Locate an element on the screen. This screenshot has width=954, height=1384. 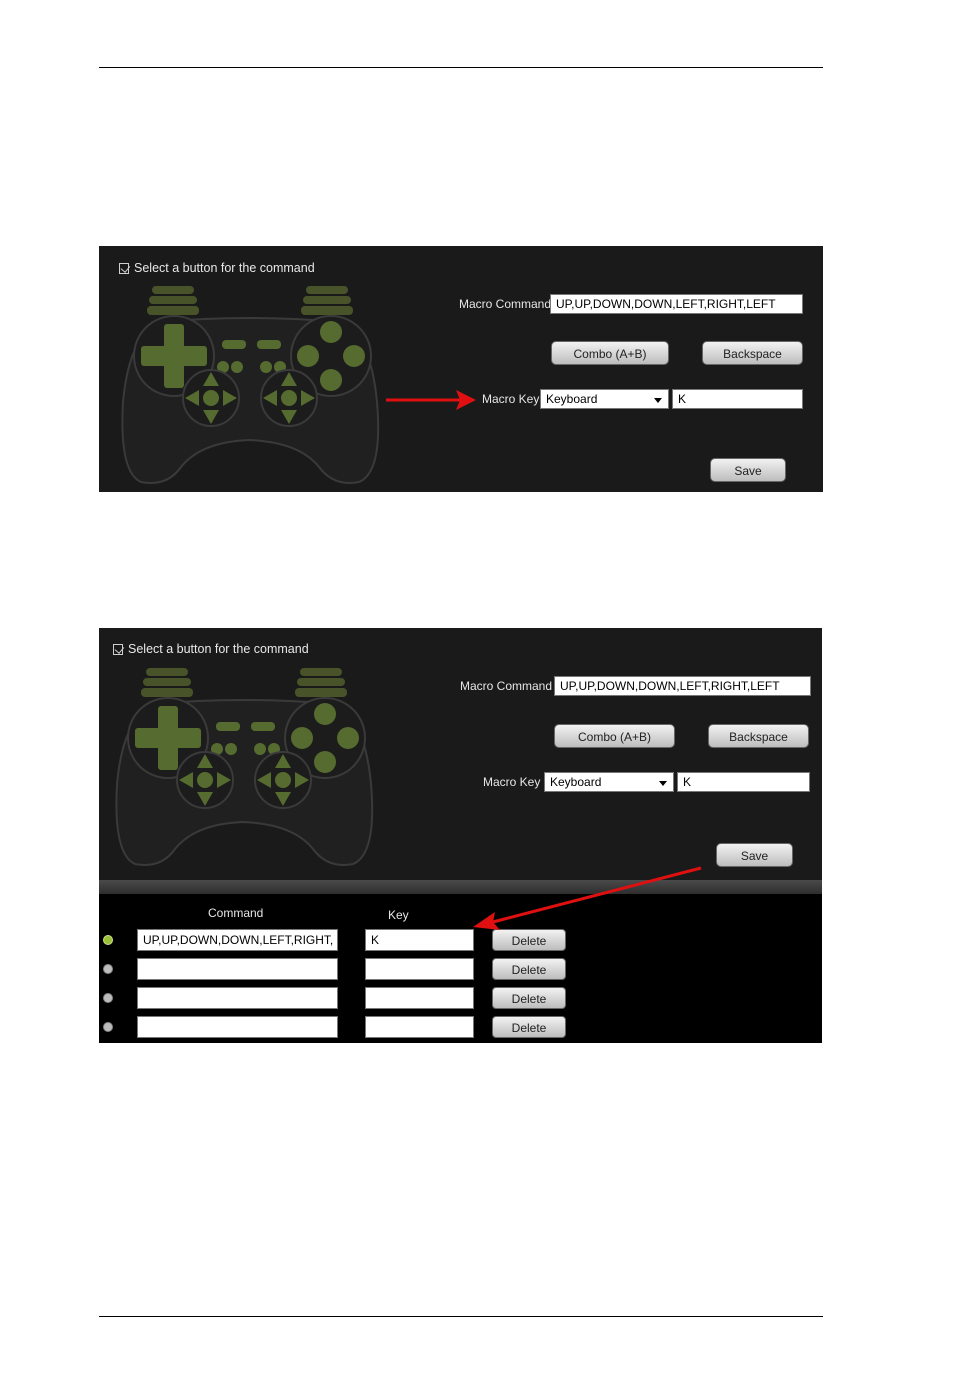
footer-rule is located at coordinates (461, 1316).